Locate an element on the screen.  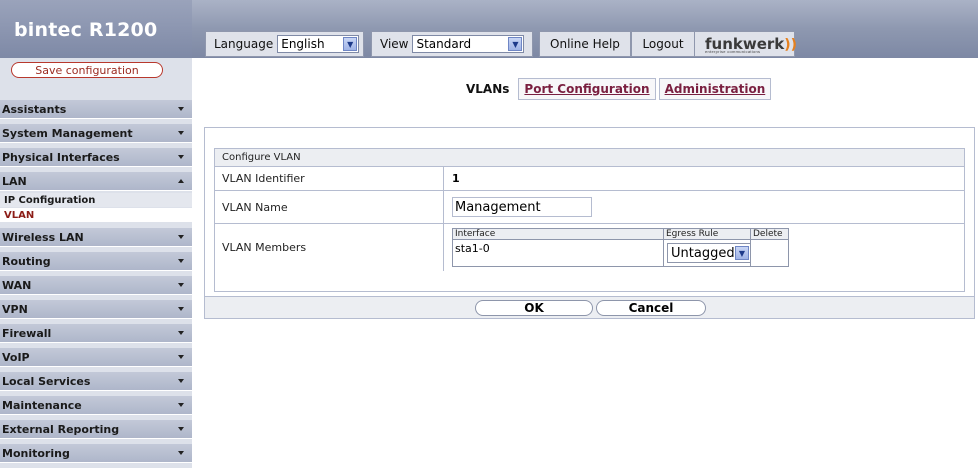
view-label: View is located at coordinates (394, 44).